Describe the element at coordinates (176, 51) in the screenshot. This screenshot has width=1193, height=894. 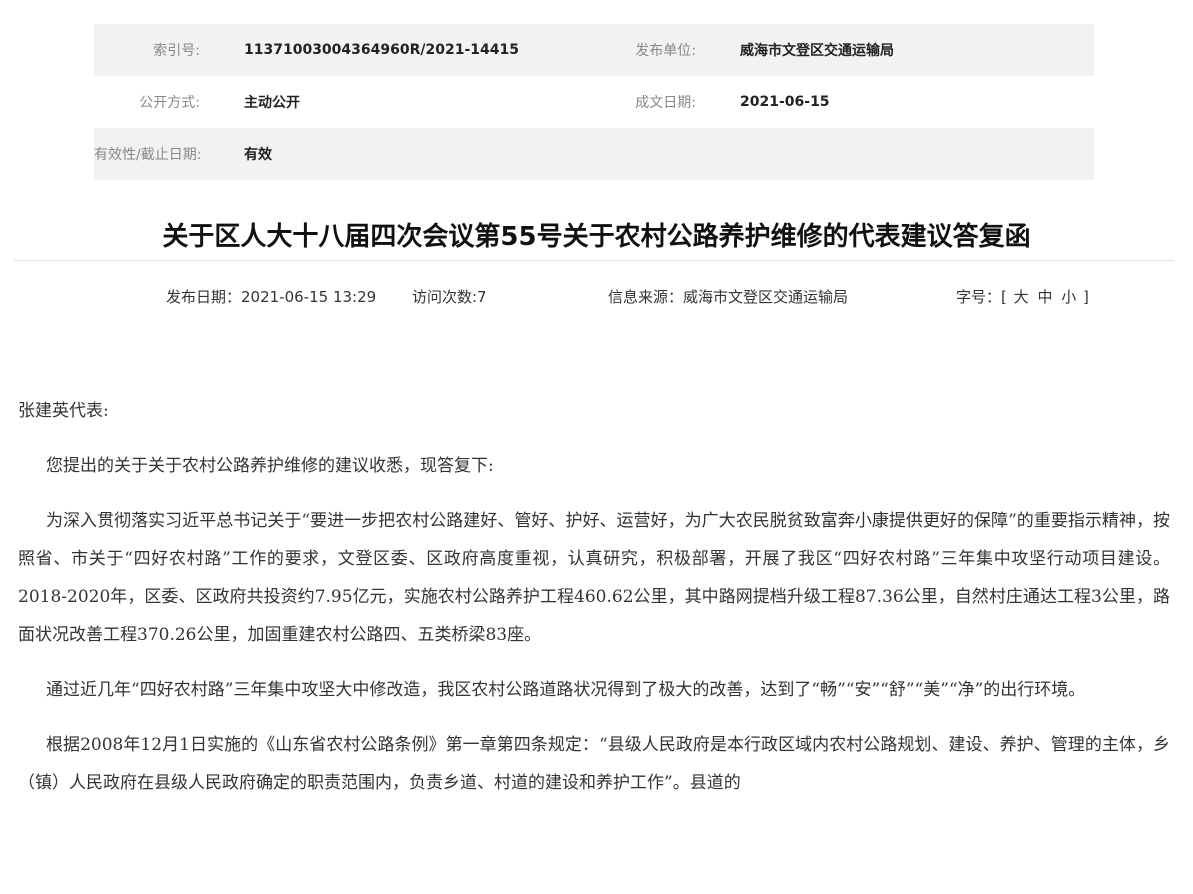
I see `index-no-label: 索引号:` at that location.